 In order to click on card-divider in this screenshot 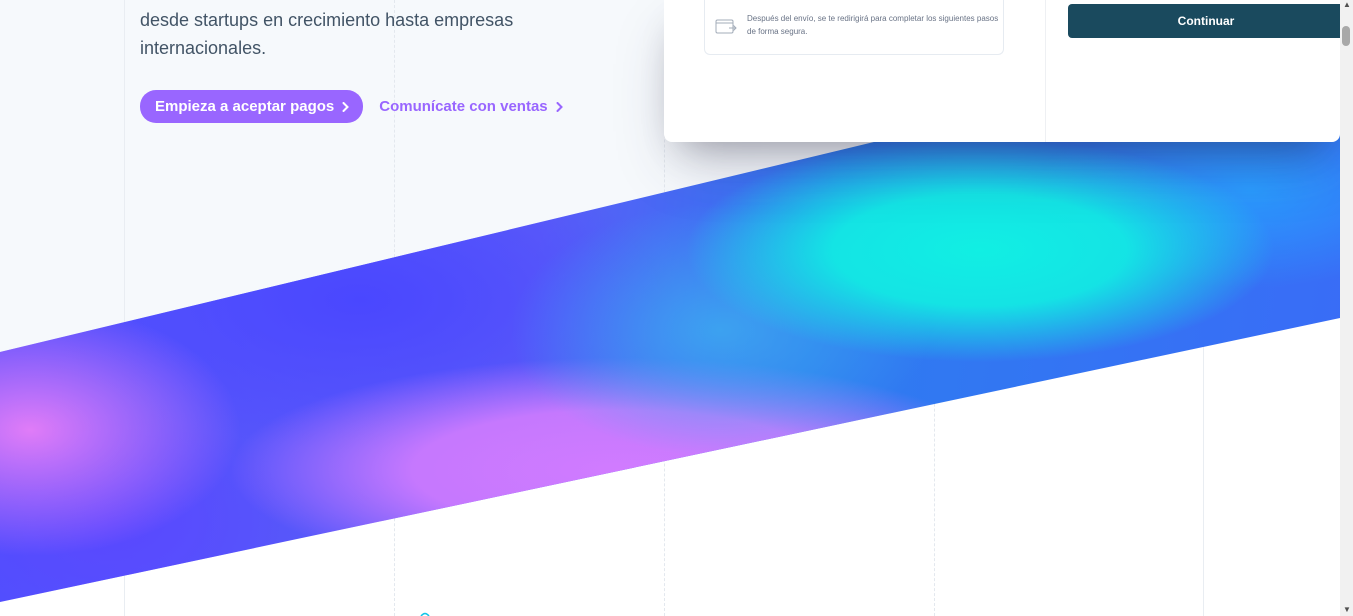, I will do `click(1045, 71)`.